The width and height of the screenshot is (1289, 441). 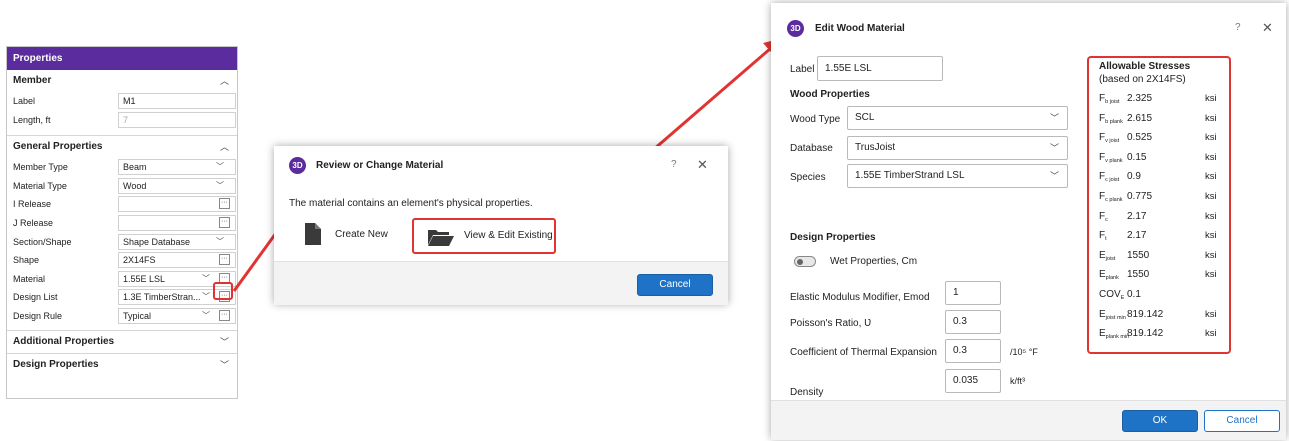 I want to click on stress-symbol: Fb plank, so click(x=1111, y=119).